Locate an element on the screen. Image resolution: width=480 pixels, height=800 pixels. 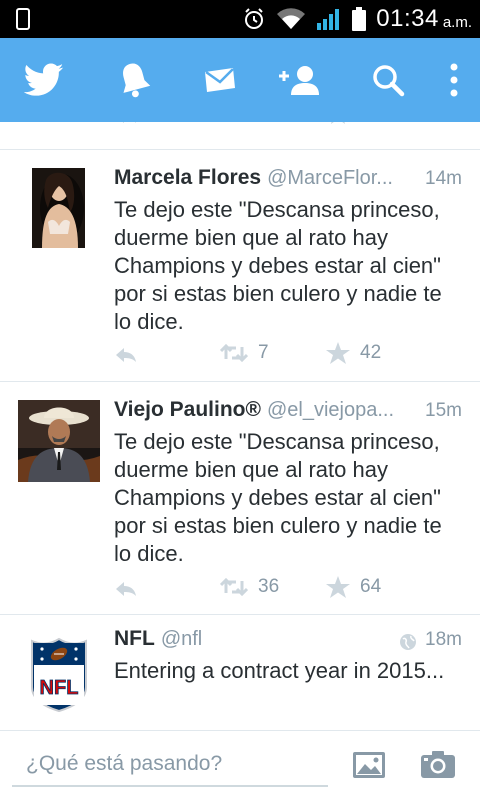
tweet-header: NFL @nfl 18m is located at coordinates (288, 642).